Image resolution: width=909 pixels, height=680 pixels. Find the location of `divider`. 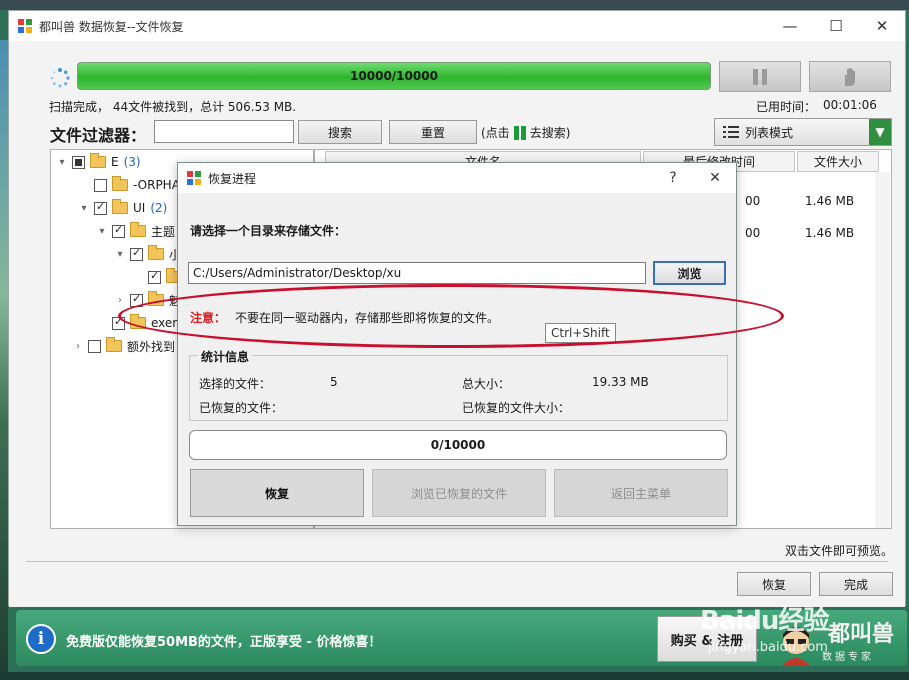

divider is located at coordinates (457, 561).